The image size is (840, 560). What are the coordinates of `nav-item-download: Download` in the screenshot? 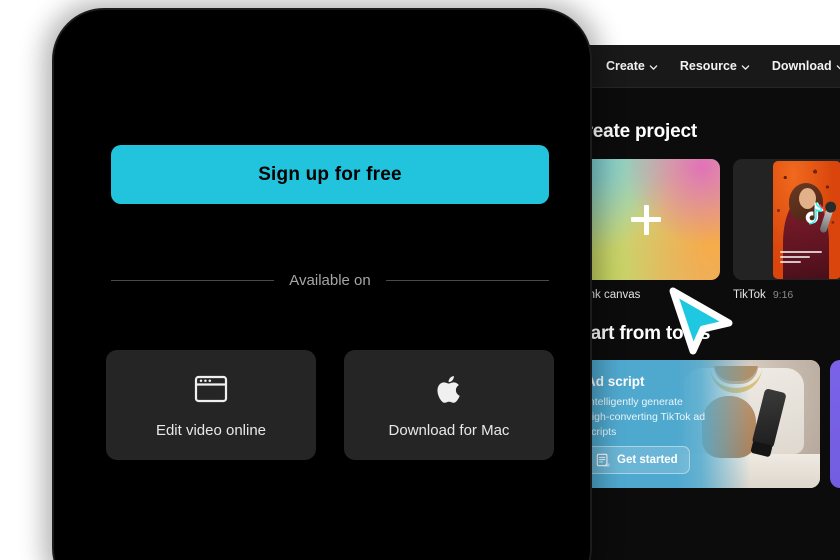 It's located at (806, 66).